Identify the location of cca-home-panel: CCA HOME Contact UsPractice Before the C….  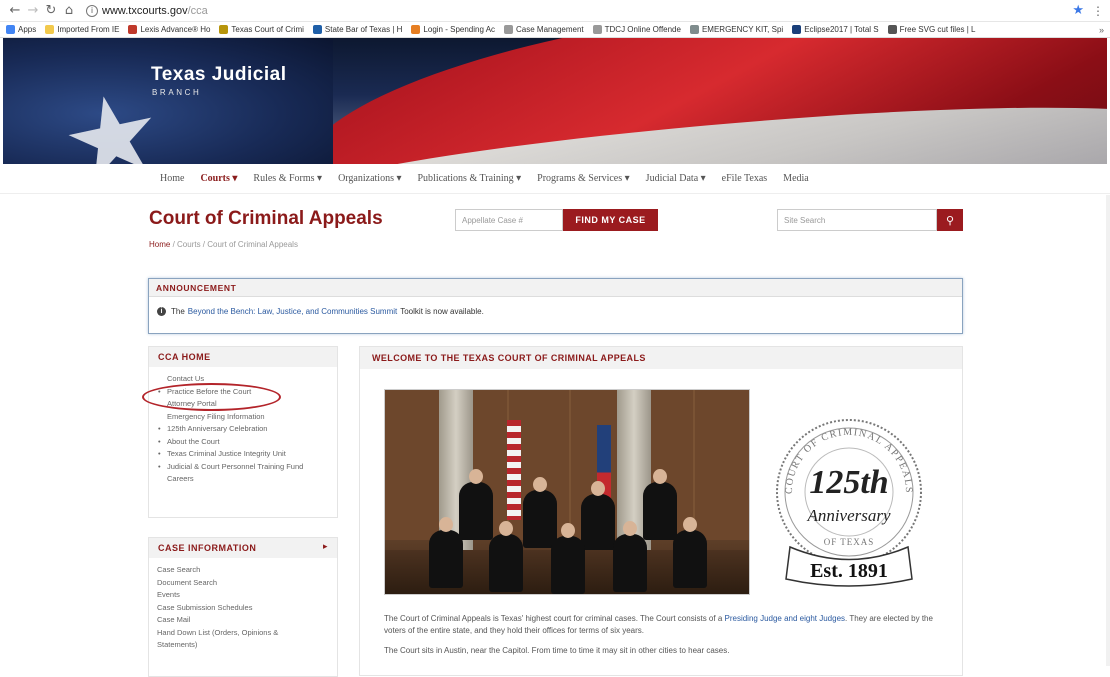
(243, 432).